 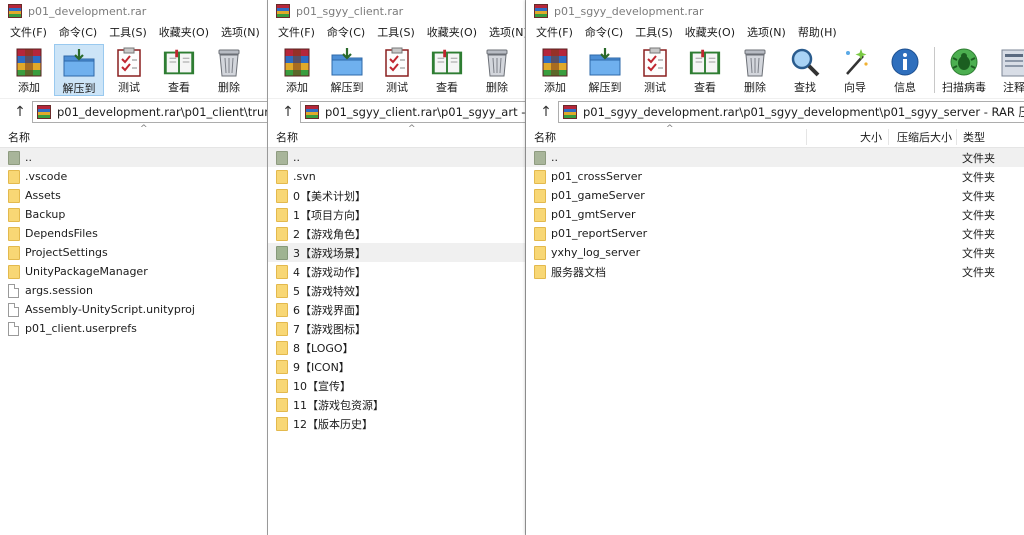 I want to click on list-item: p01_crossServer 文件夹, so click(x=775, y=176).